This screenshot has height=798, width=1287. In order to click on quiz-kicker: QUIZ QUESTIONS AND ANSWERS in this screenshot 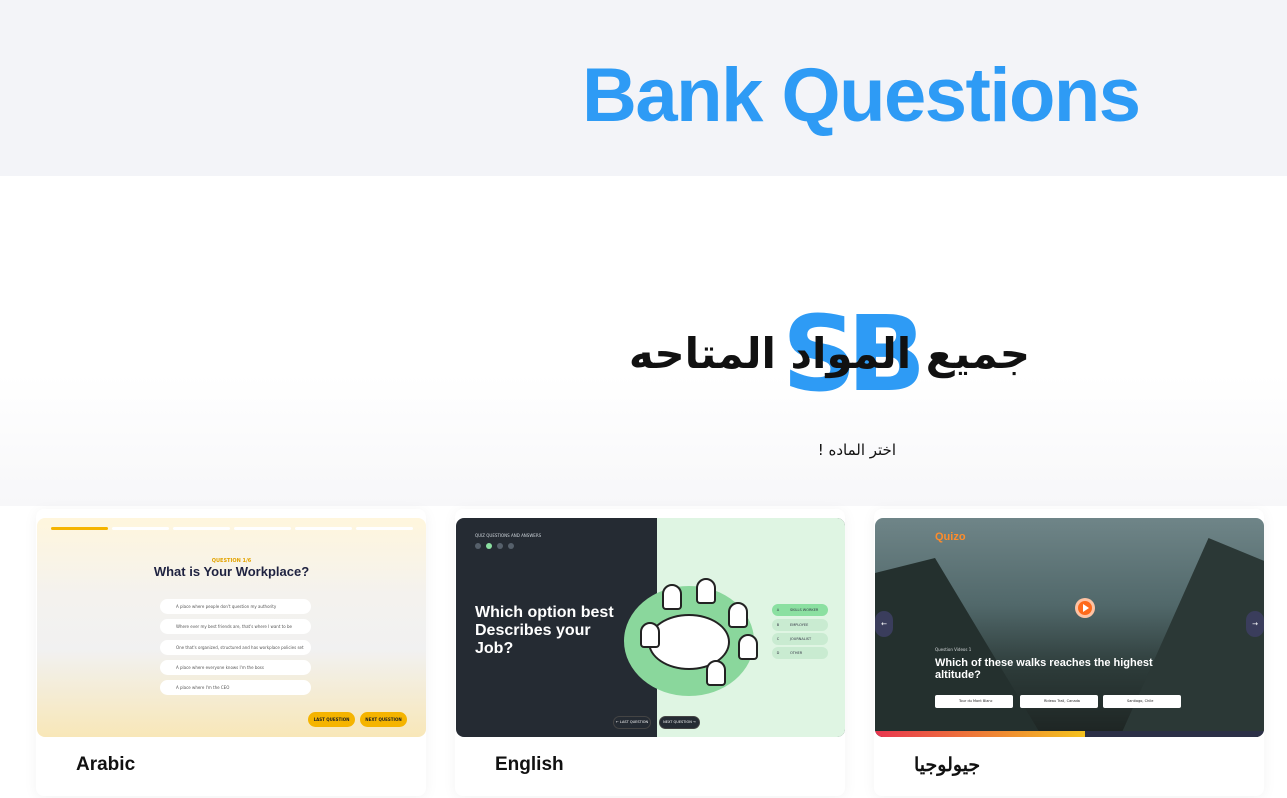, I will do `click(508, 535)`.